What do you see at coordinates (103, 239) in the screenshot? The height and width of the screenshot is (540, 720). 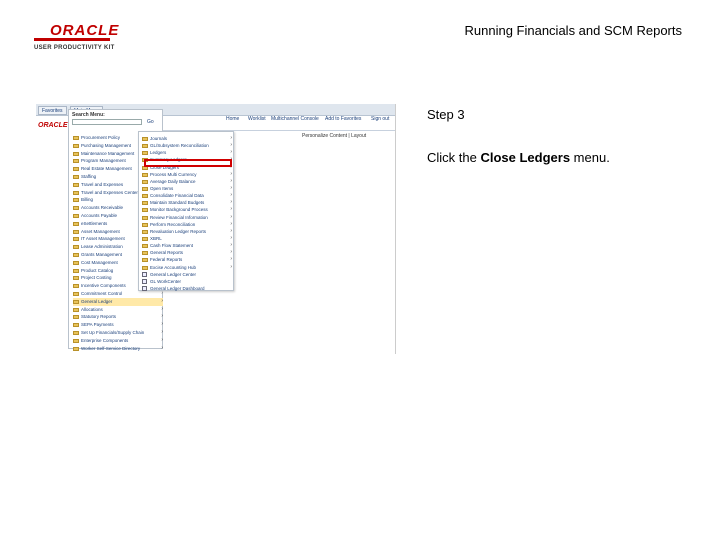 I see `menu-item-label: IT Asset Management` at bounding box center [103, 239].